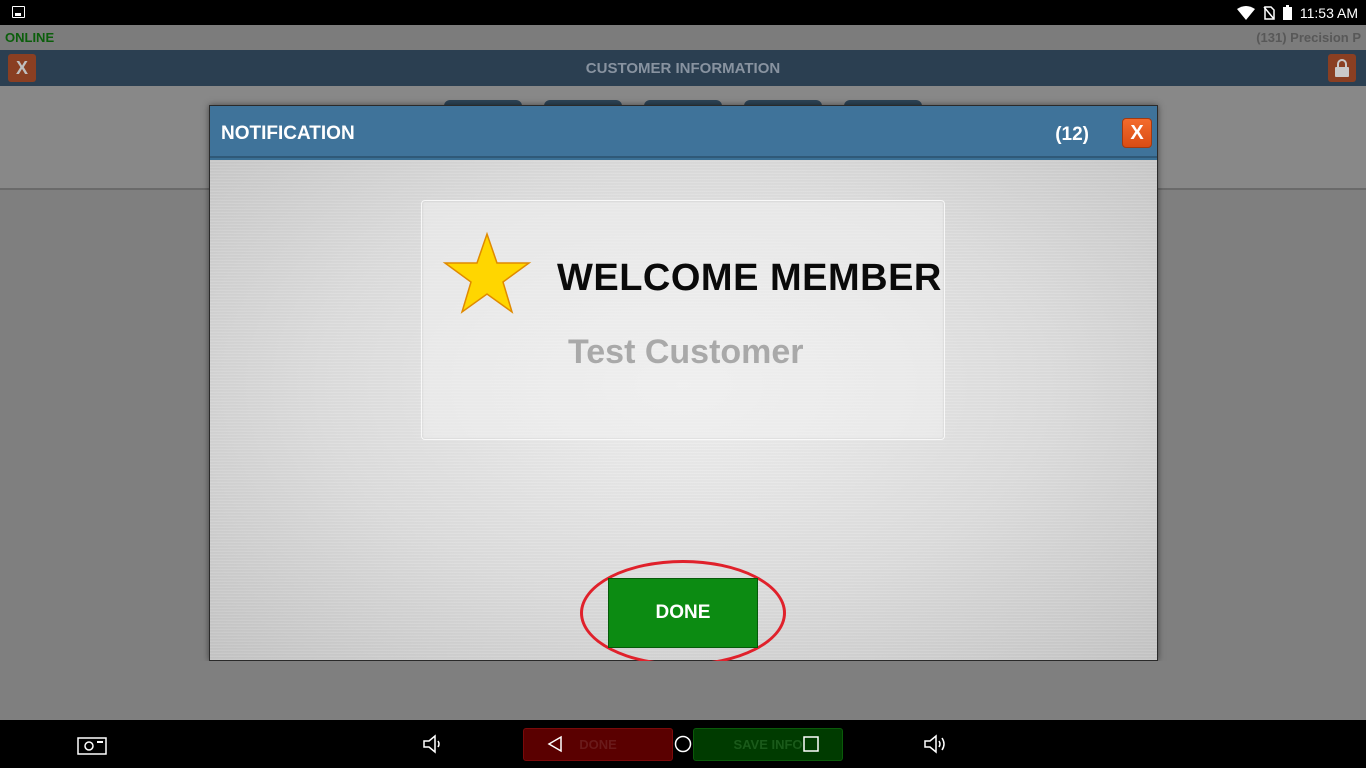  What do you see at coordinates (432, 744) in the screenshot?
I see `volume-down-icon` at bounding box center [432, 744].